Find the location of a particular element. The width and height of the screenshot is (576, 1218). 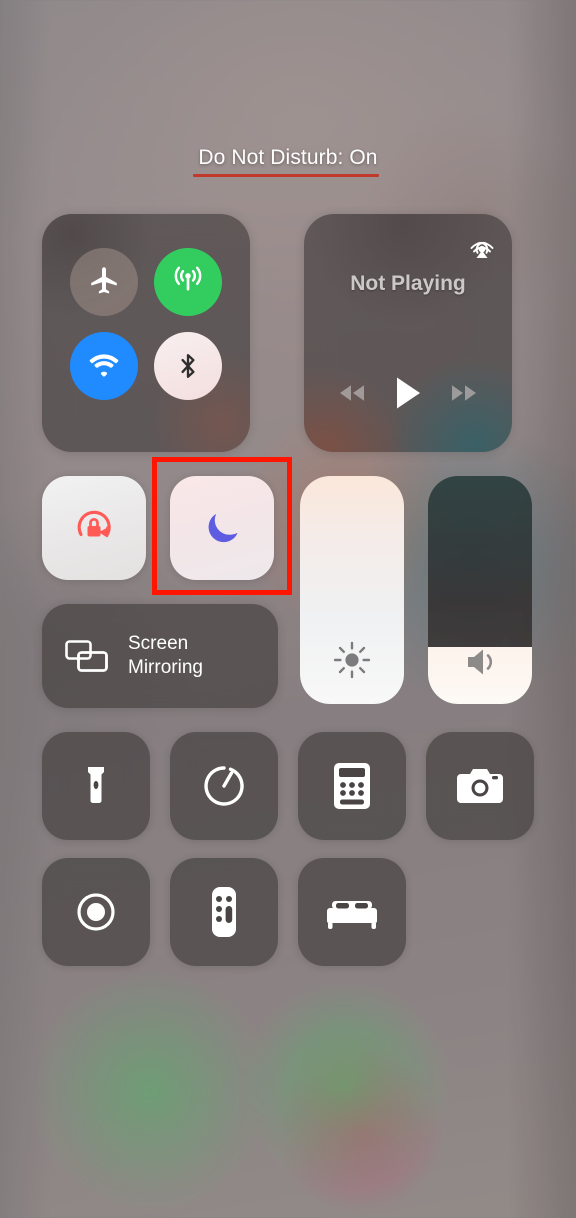

bed-icon is located at coordinates (352, 912).